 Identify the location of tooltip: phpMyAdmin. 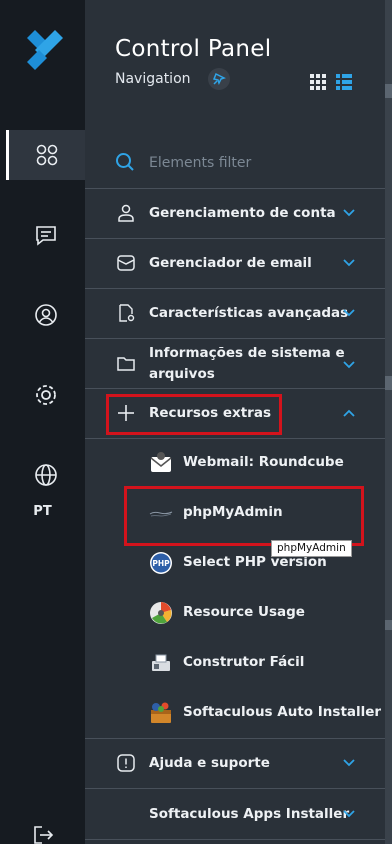
(311, 548).